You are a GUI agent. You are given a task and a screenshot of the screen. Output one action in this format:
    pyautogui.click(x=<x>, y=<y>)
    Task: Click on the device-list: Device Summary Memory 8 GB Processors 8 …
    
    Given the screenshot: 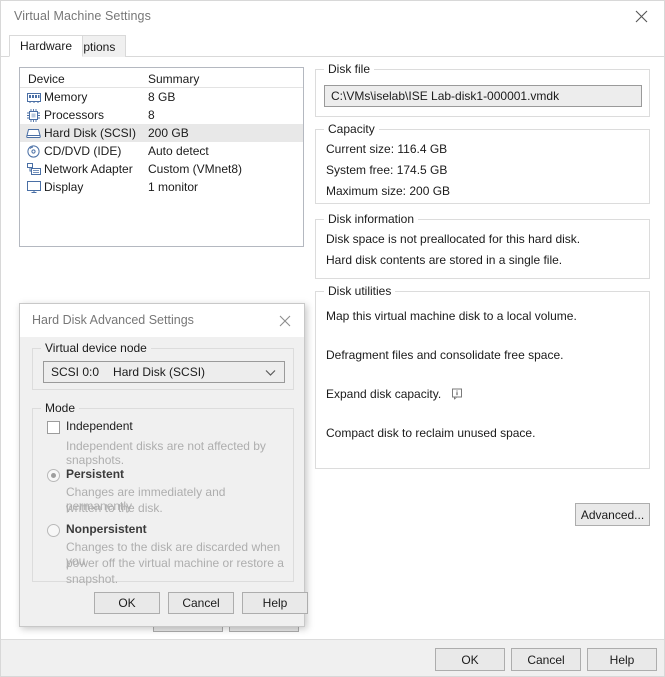 What is the action you would take?
    pyautogui.click(x=161, y=157)
    